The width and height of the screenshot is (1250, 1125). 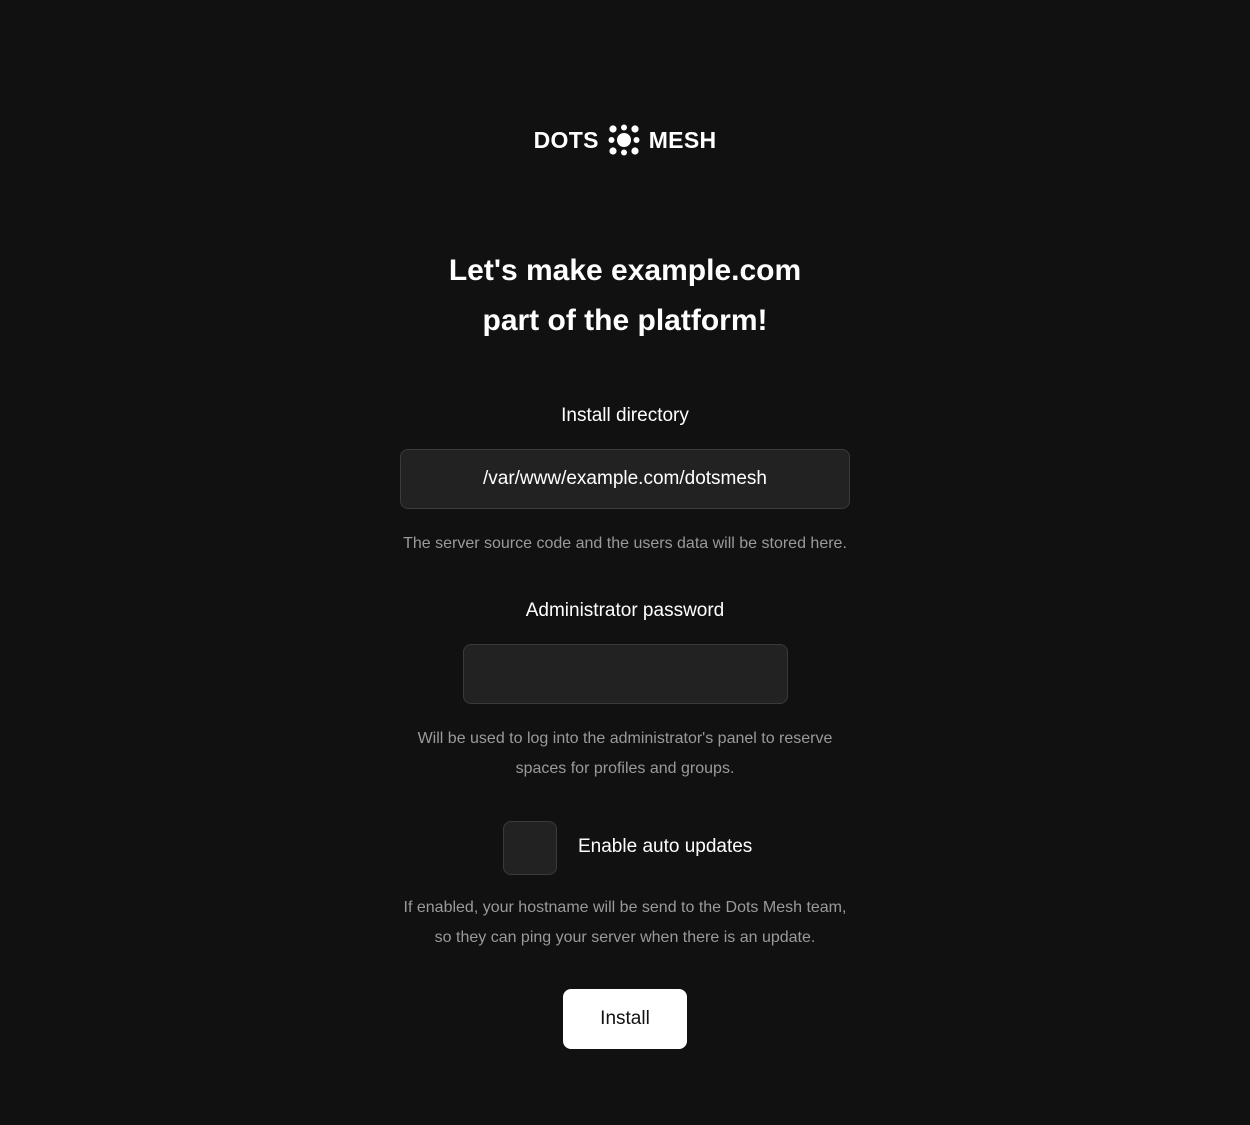 I want to click on page-title-line-2: part of the platform!, so click(x=625, y=320).